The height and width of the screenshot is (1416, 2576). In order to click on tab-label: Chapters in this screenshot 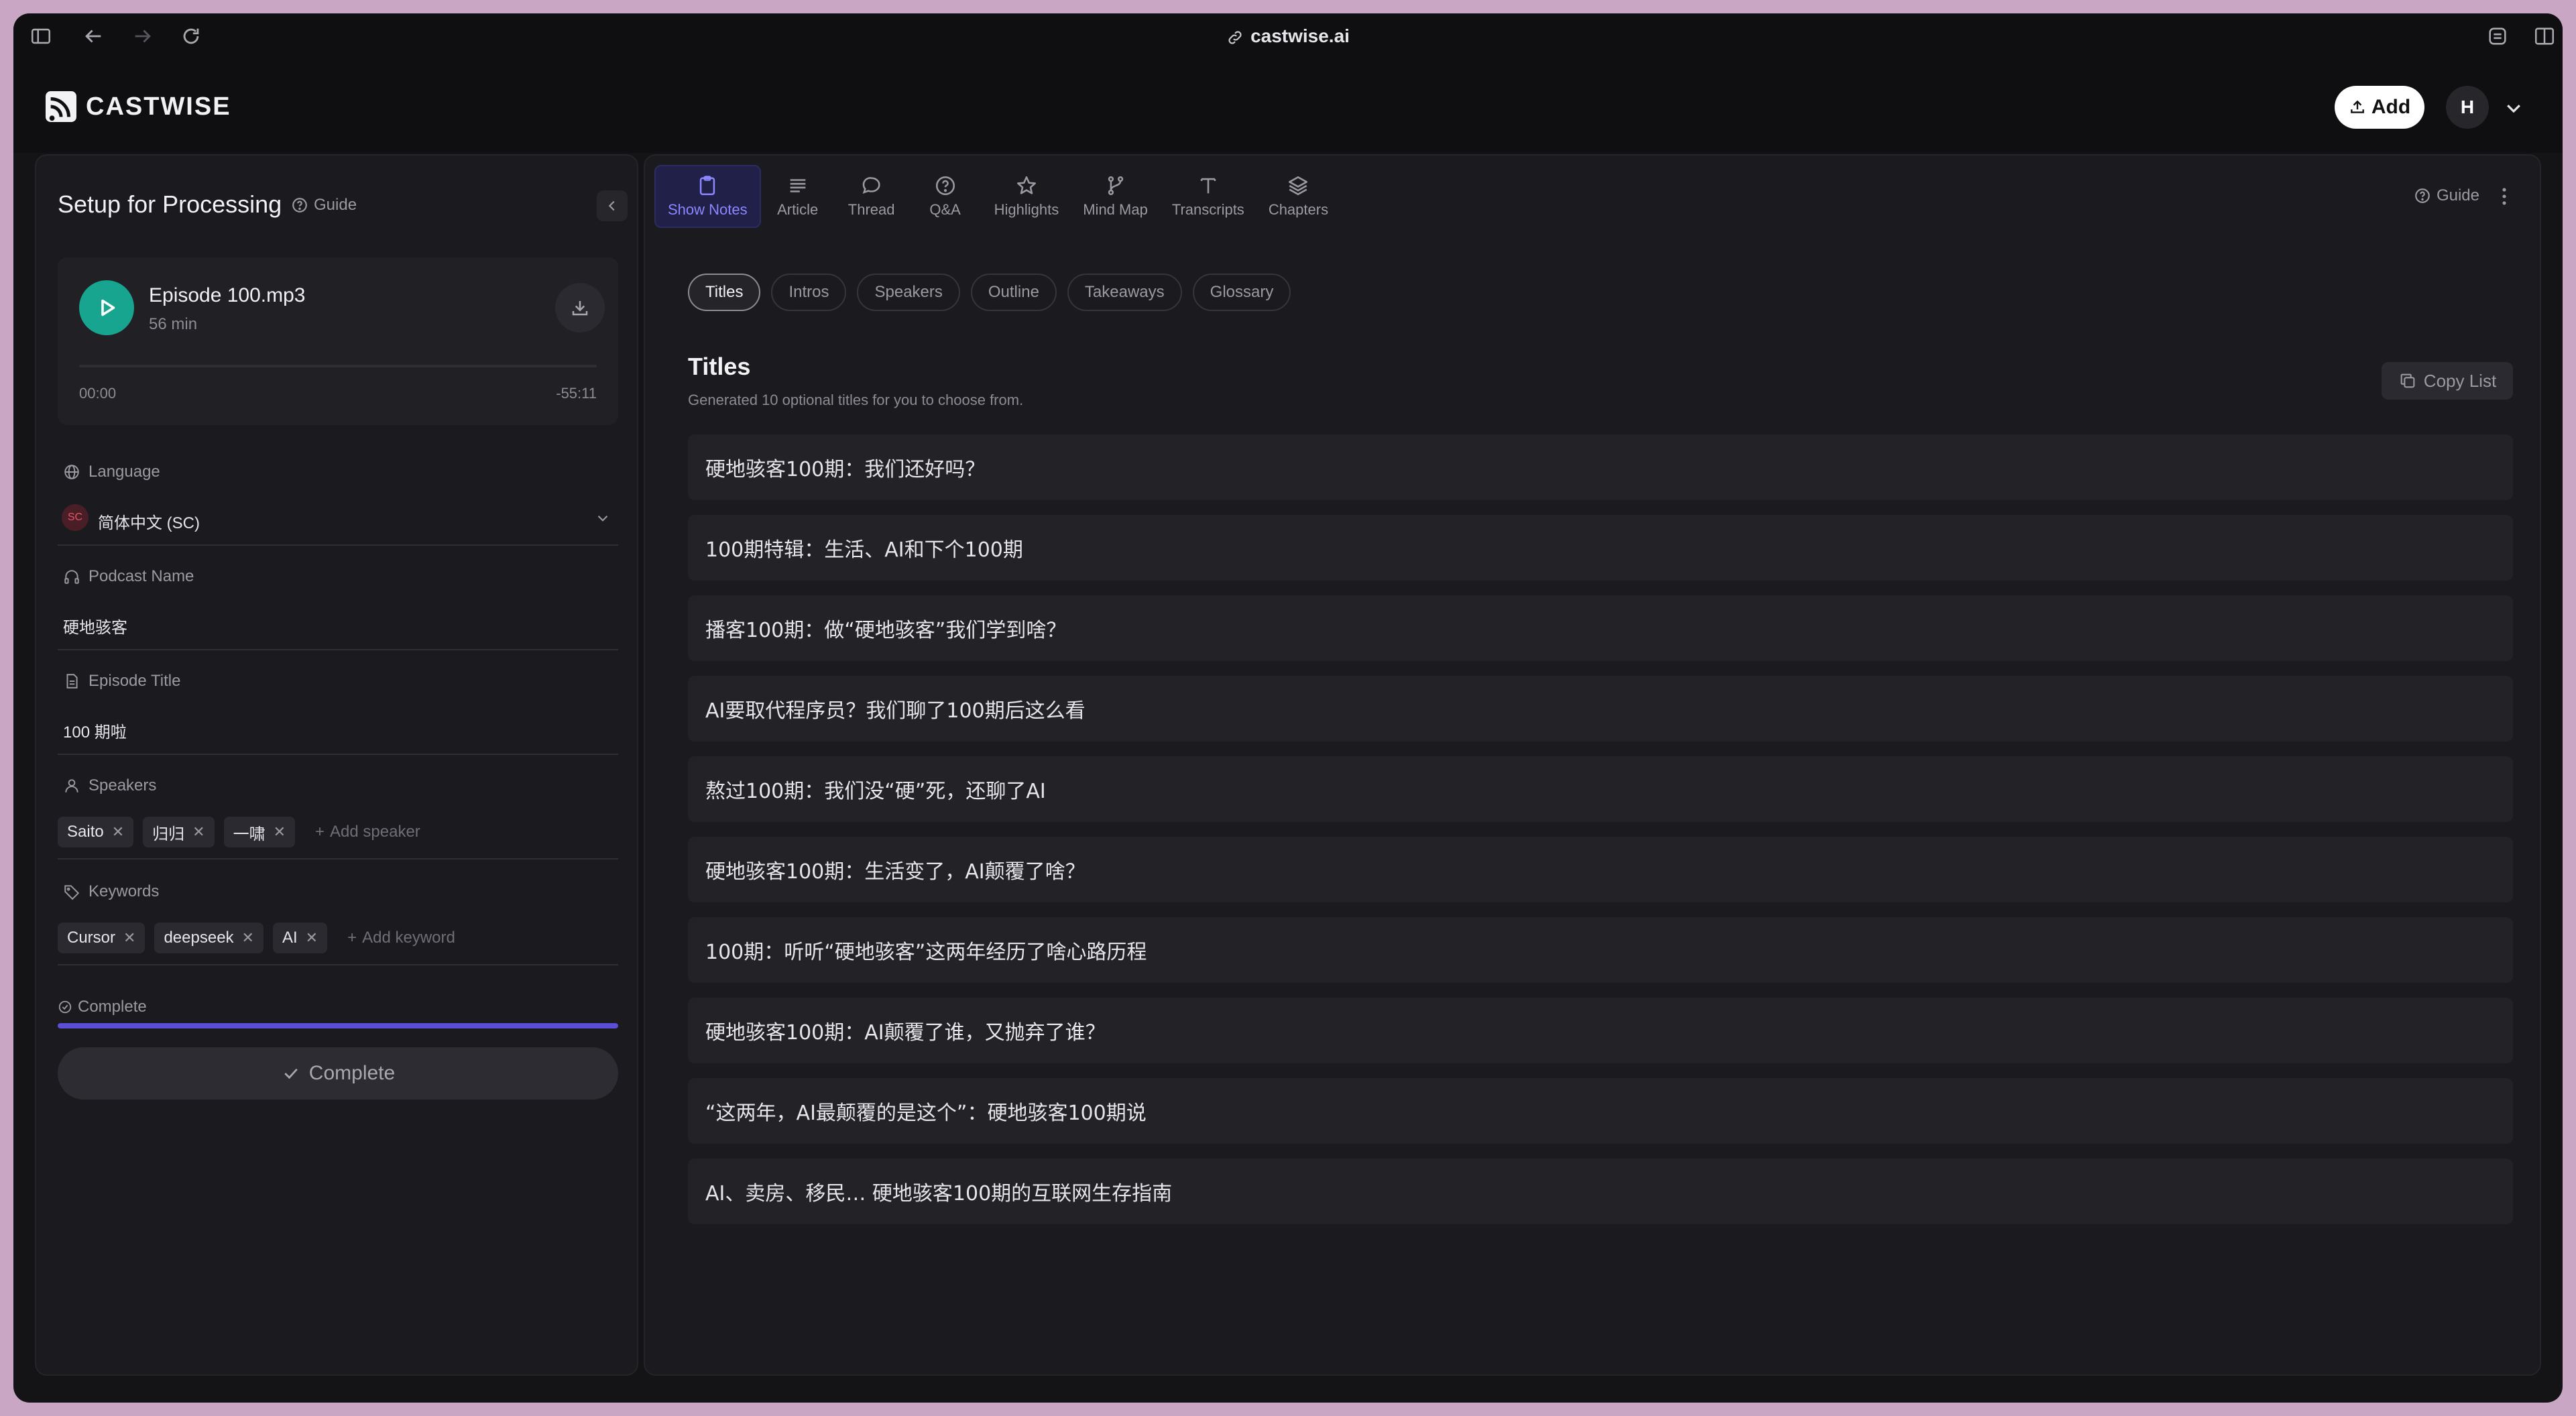, I will do `click(1298, 209)`.